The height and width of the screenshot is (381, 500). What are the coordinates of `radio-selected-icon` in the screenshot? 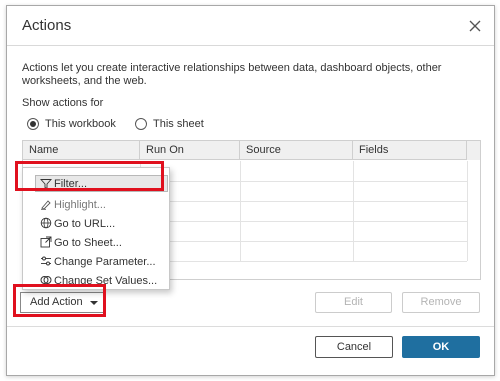 It's located at (33, 124).